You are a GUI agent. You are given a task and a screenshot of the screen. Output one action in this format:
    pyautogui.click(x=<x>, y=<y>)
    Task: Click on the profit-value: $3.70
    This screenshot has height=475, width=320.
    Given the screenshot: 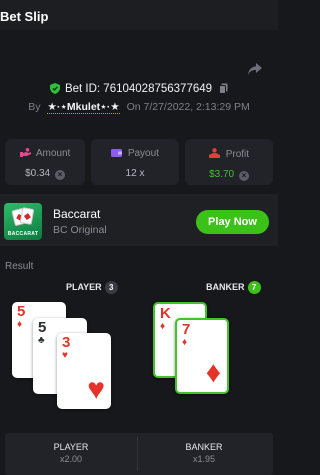 What is the action you would take?
    pyautogui.click(x=222, y=174)
    